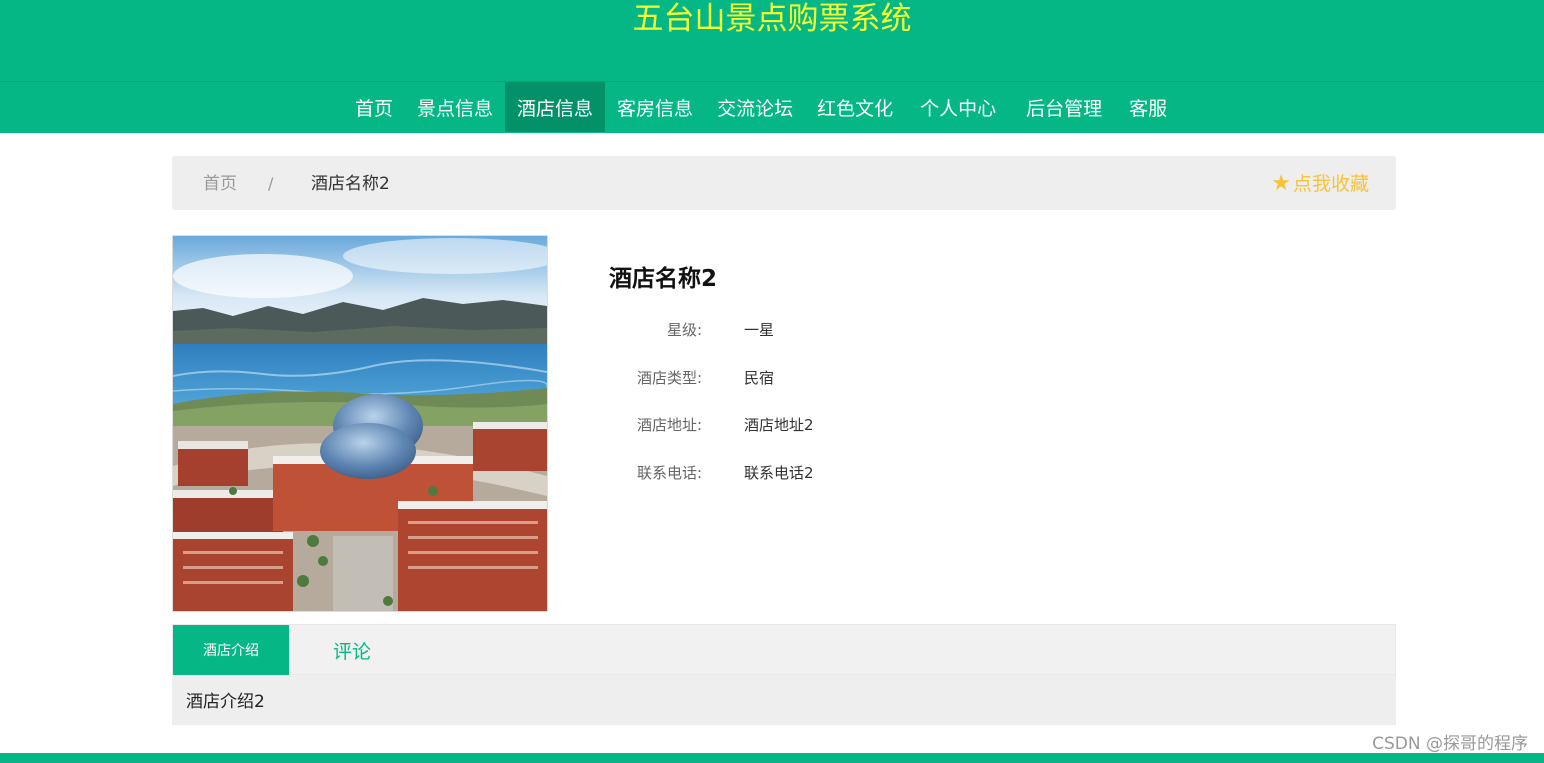 Image resolution: width=1544 pixels, height=763 pixels. I want to click on phone-value: 联系电话2, so click(779, 473).